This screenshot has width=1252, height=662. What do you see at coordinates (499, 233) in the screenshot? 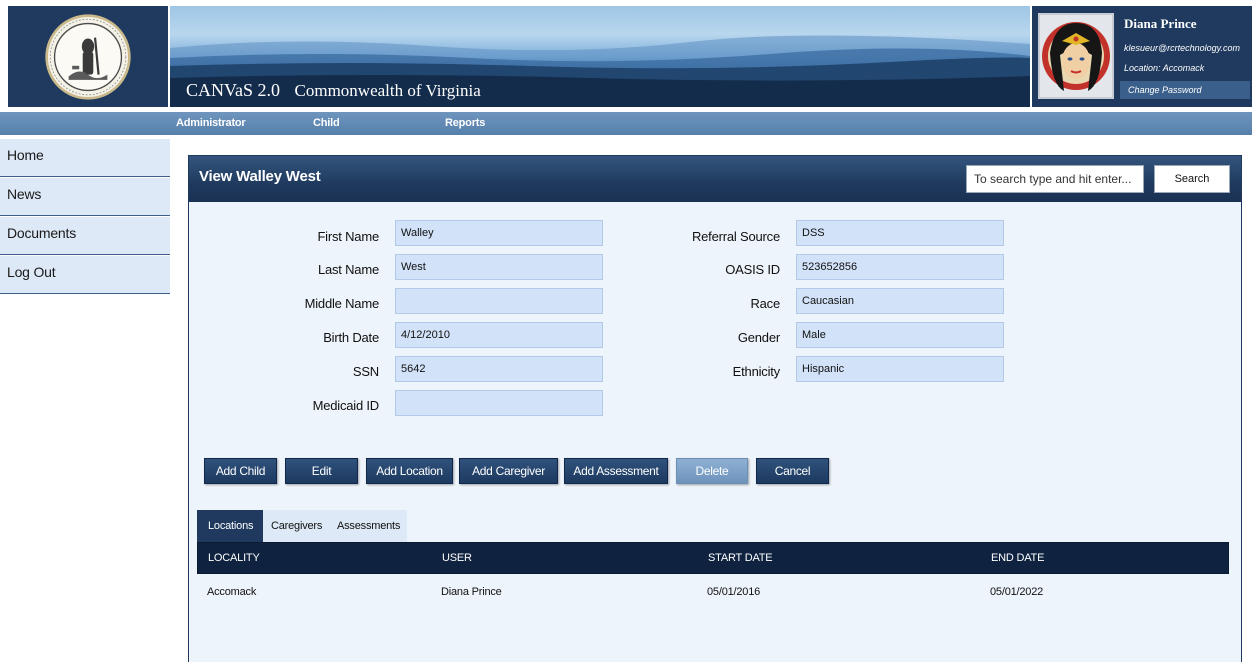
I see `first-name-field: Walley` at bounding box center [499, 233].